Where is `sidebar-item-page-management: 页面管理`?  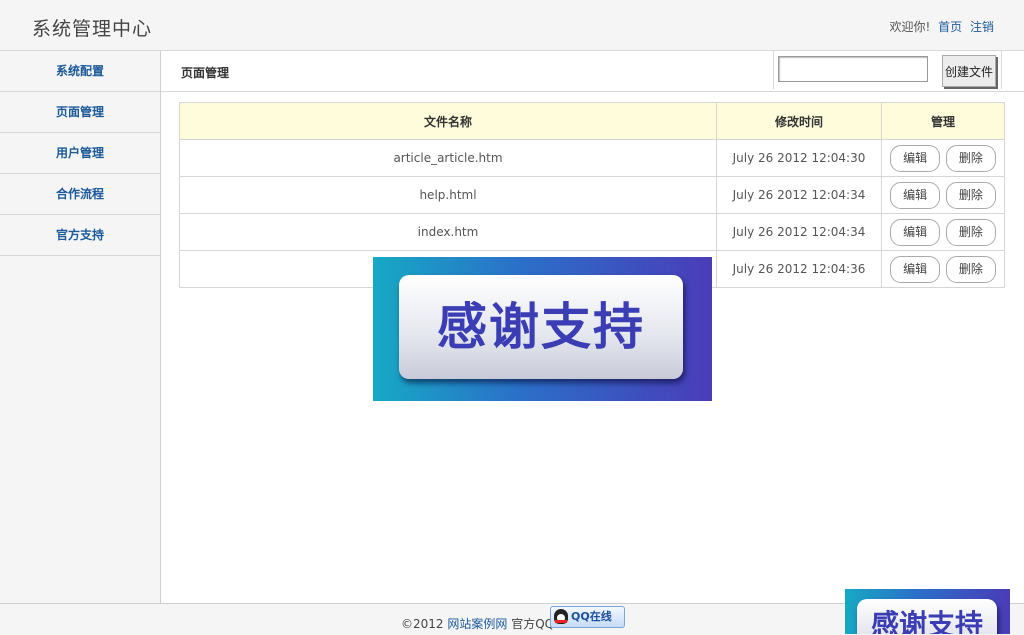 sidebar-item-page-management: 页面管理 is located at coordinates (80, 112).